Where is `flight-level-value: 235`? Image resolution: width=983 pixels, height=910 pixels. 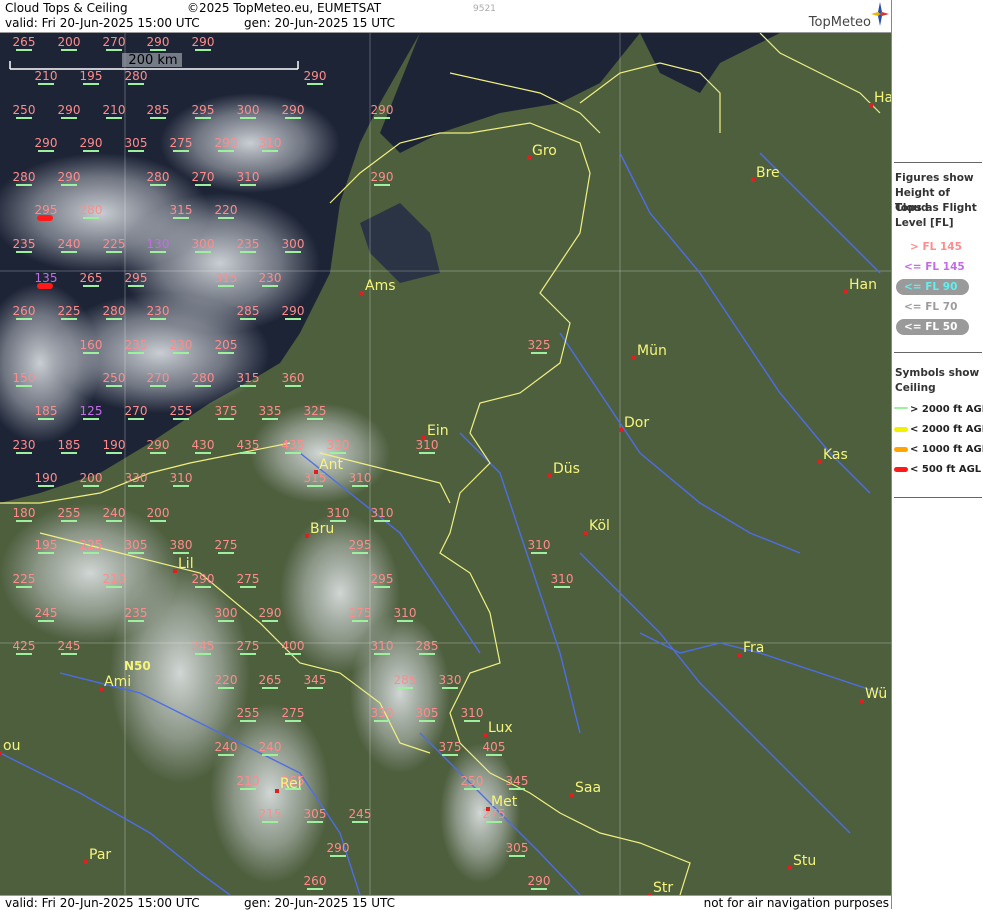 flight-level-value: 235 is located at coordinates (136, 345).